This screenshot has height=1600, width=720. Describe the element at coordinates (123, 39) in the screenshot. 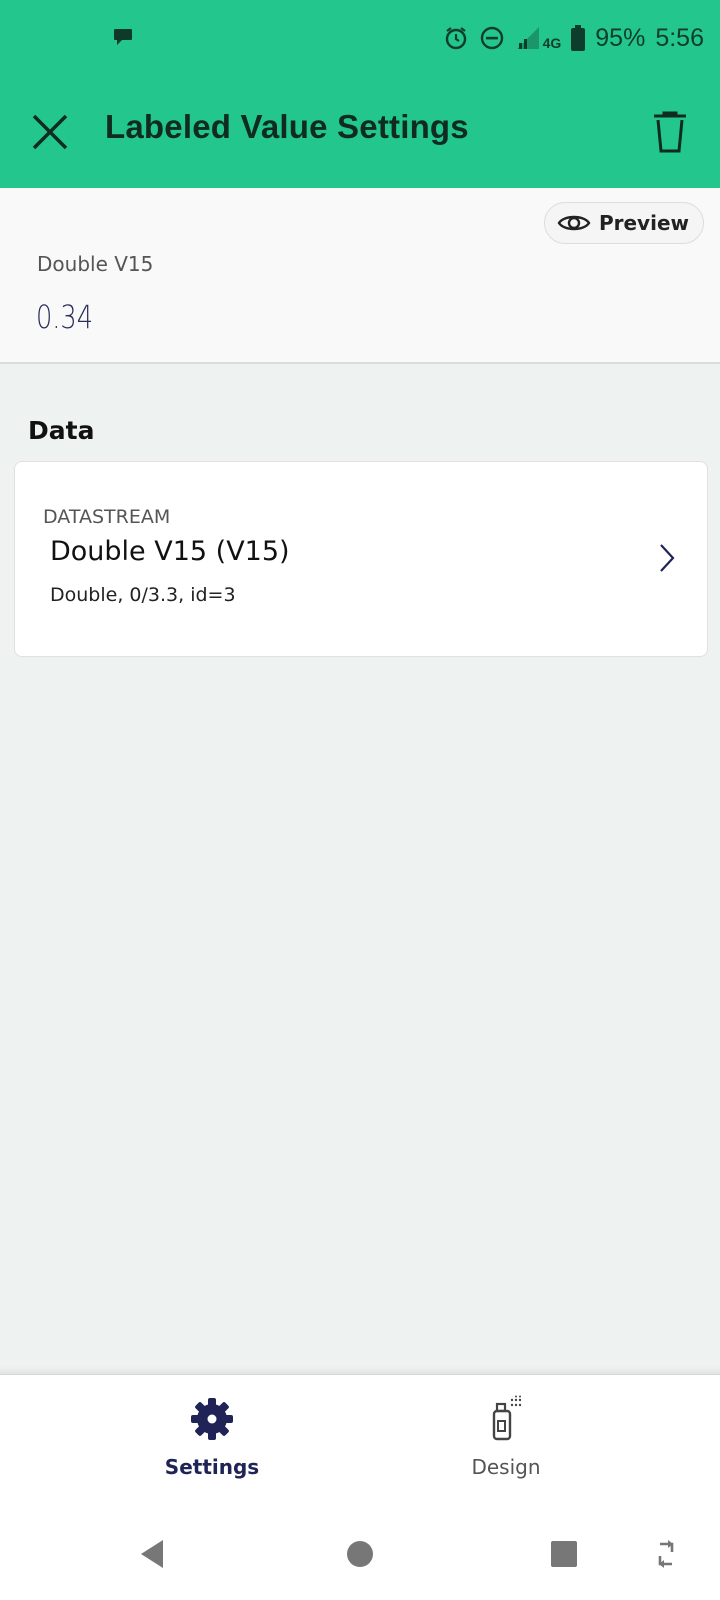

I see `chat-bubble-icon` at that location.